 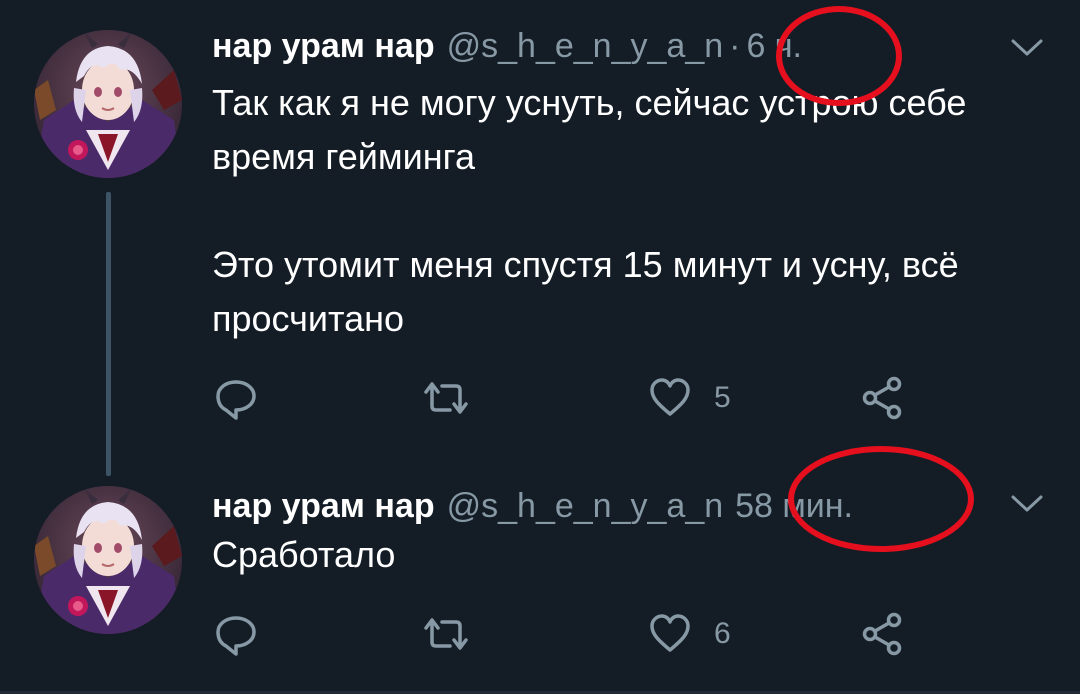 I want to click on tweet-header: нар урам нар @s_h_e_n_y_a_n · 6 ч., so click(x=507, y=46).